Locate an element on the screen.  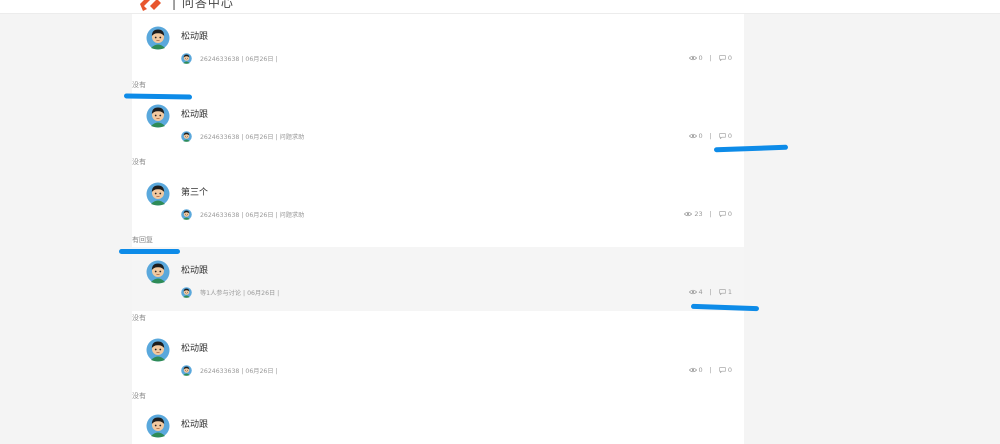
brand-logo-icon is located at coordinates (151, 6).